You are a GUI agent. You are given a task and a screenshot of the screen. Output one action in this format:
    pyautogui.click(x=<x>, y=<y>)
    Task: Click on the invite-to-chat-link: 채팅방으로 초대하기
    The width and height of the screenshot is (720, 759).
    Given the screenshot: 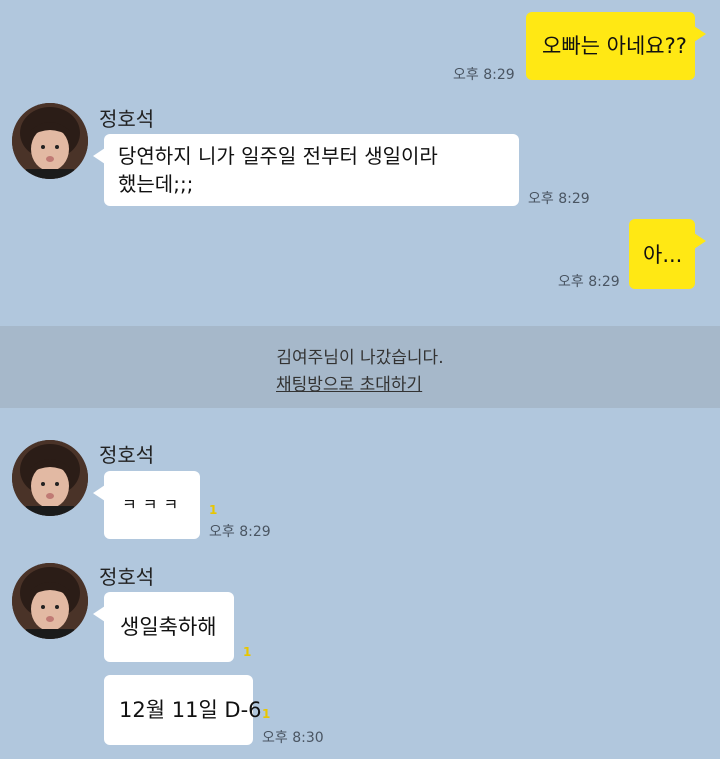 What is the action you would take?
    pyautogui.click(x=349, y=382)
    